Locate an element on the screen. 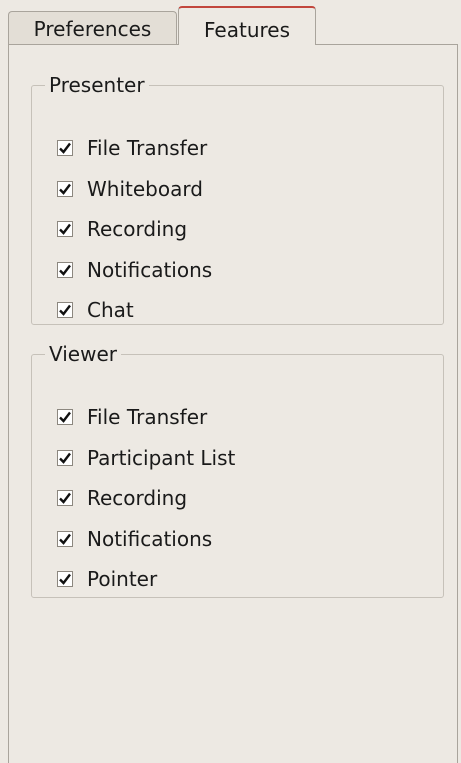 This screenshot has width=461, height=763. viewer-participant-list-checkbox: Participant List is located at coordinates (146, 458).